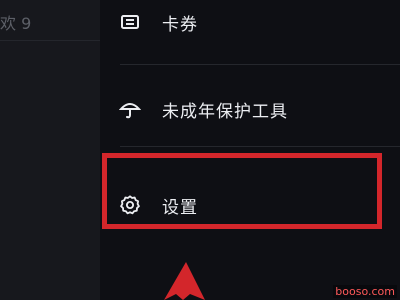  I want to click on background-divider, so click(50, 40).